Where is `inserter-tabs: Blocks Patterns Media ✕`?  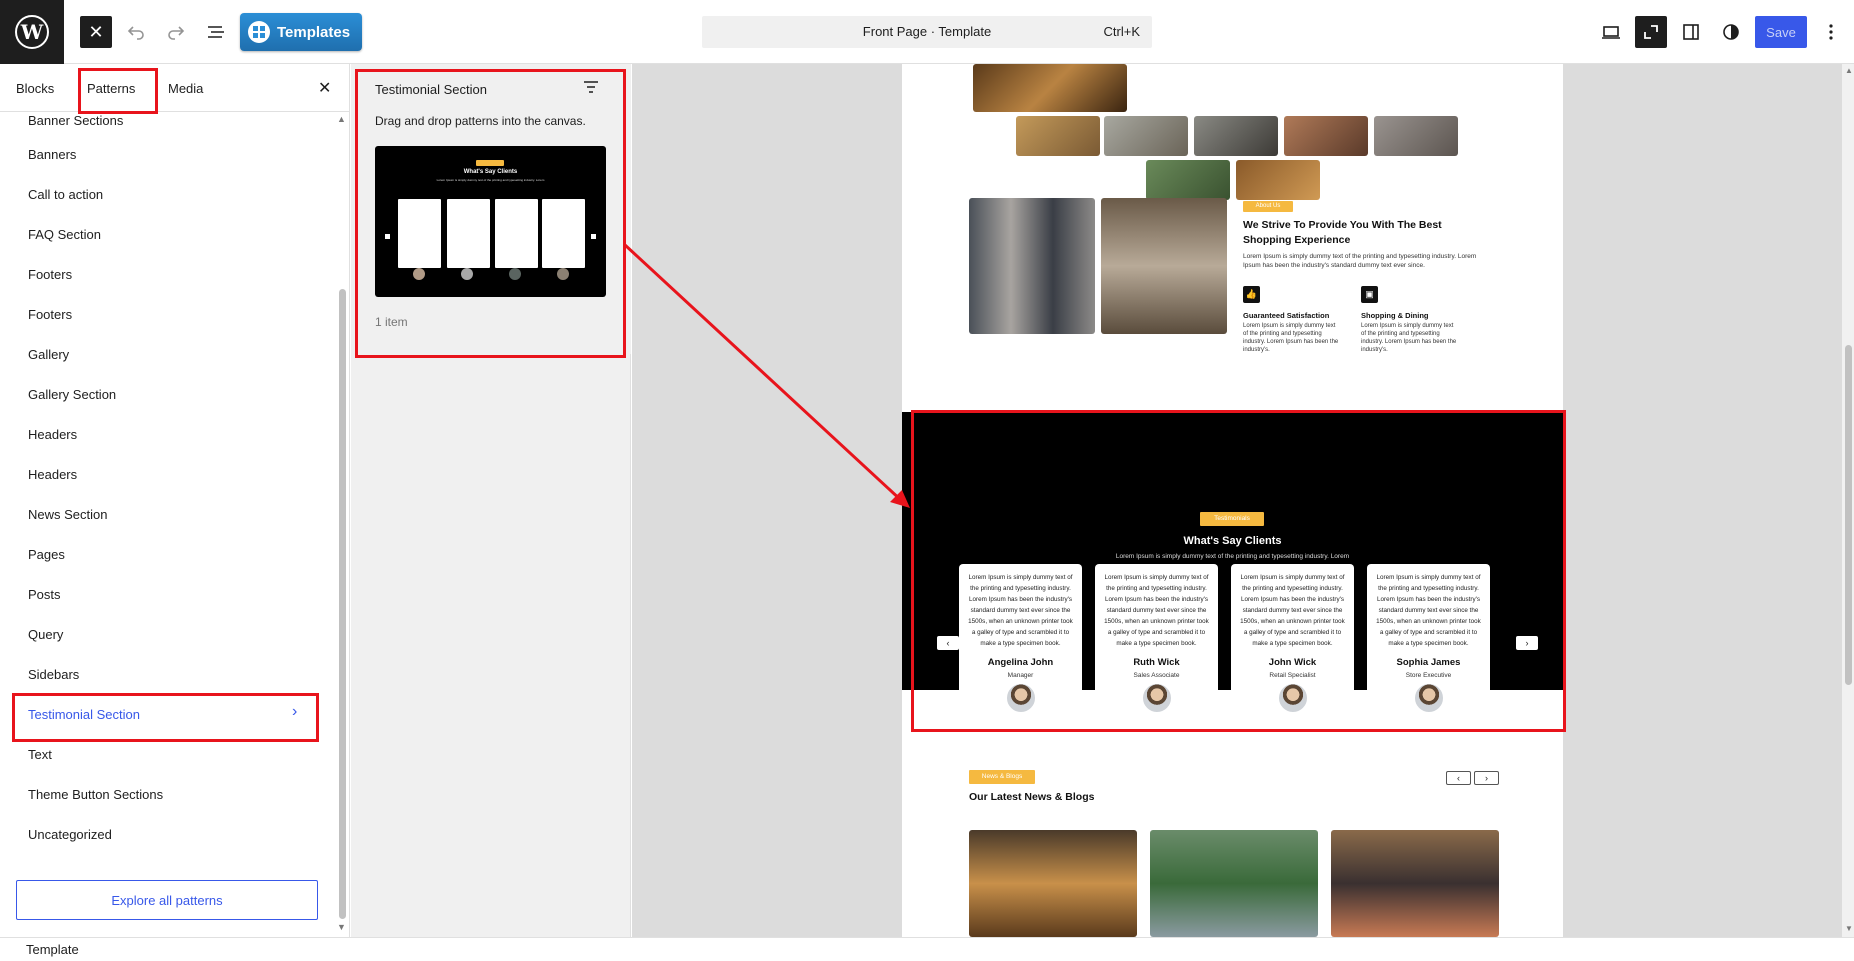
inserter-tabs: Blocks Patterns Media ✕ is located at coordinates (175, 88).